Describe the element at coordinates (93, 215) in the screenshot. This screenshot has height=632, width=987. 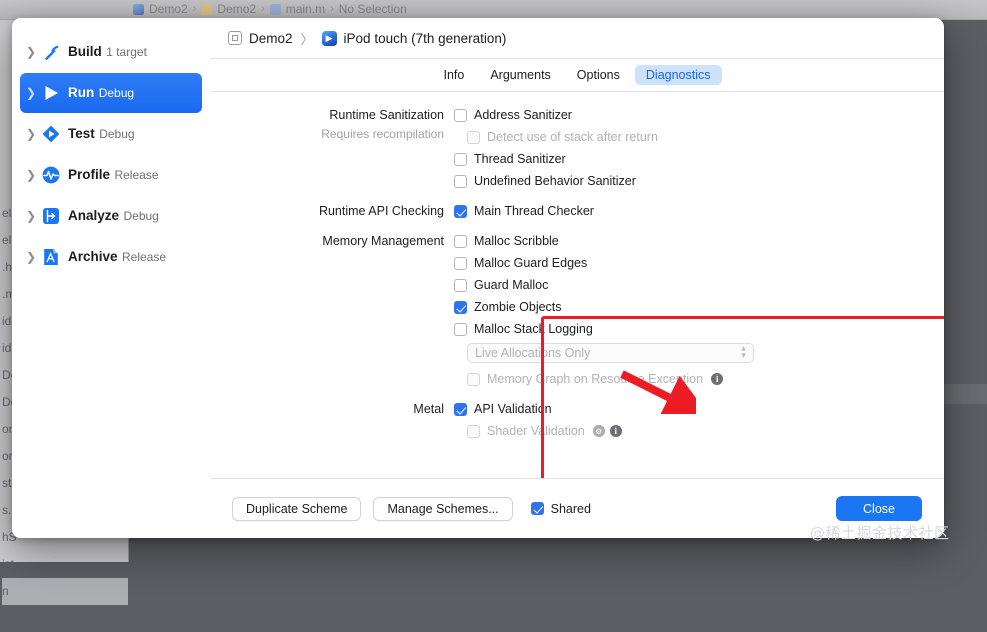
I see `sidebar-item-title: Analyze` at that location.